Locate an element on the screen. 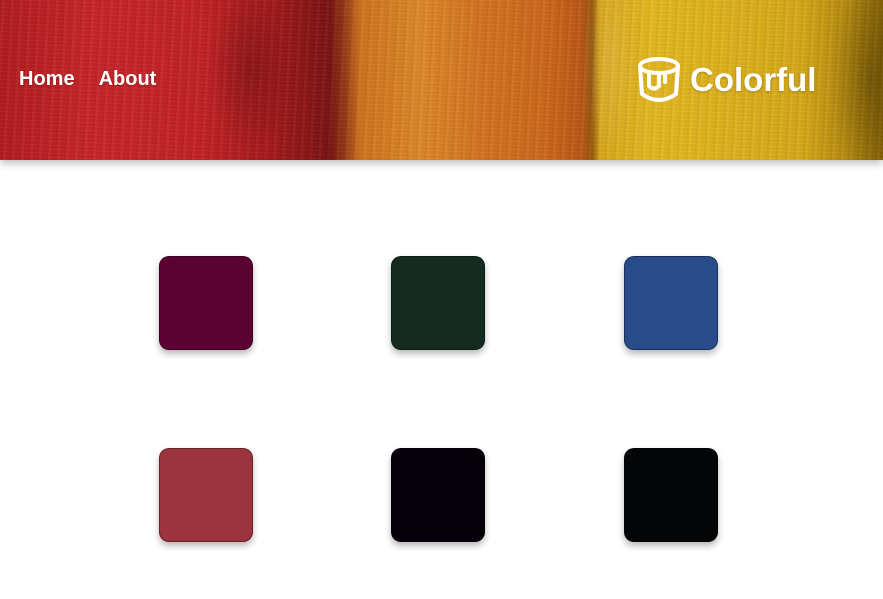  paint-bucket-icon is located at coordinates (659, 79).